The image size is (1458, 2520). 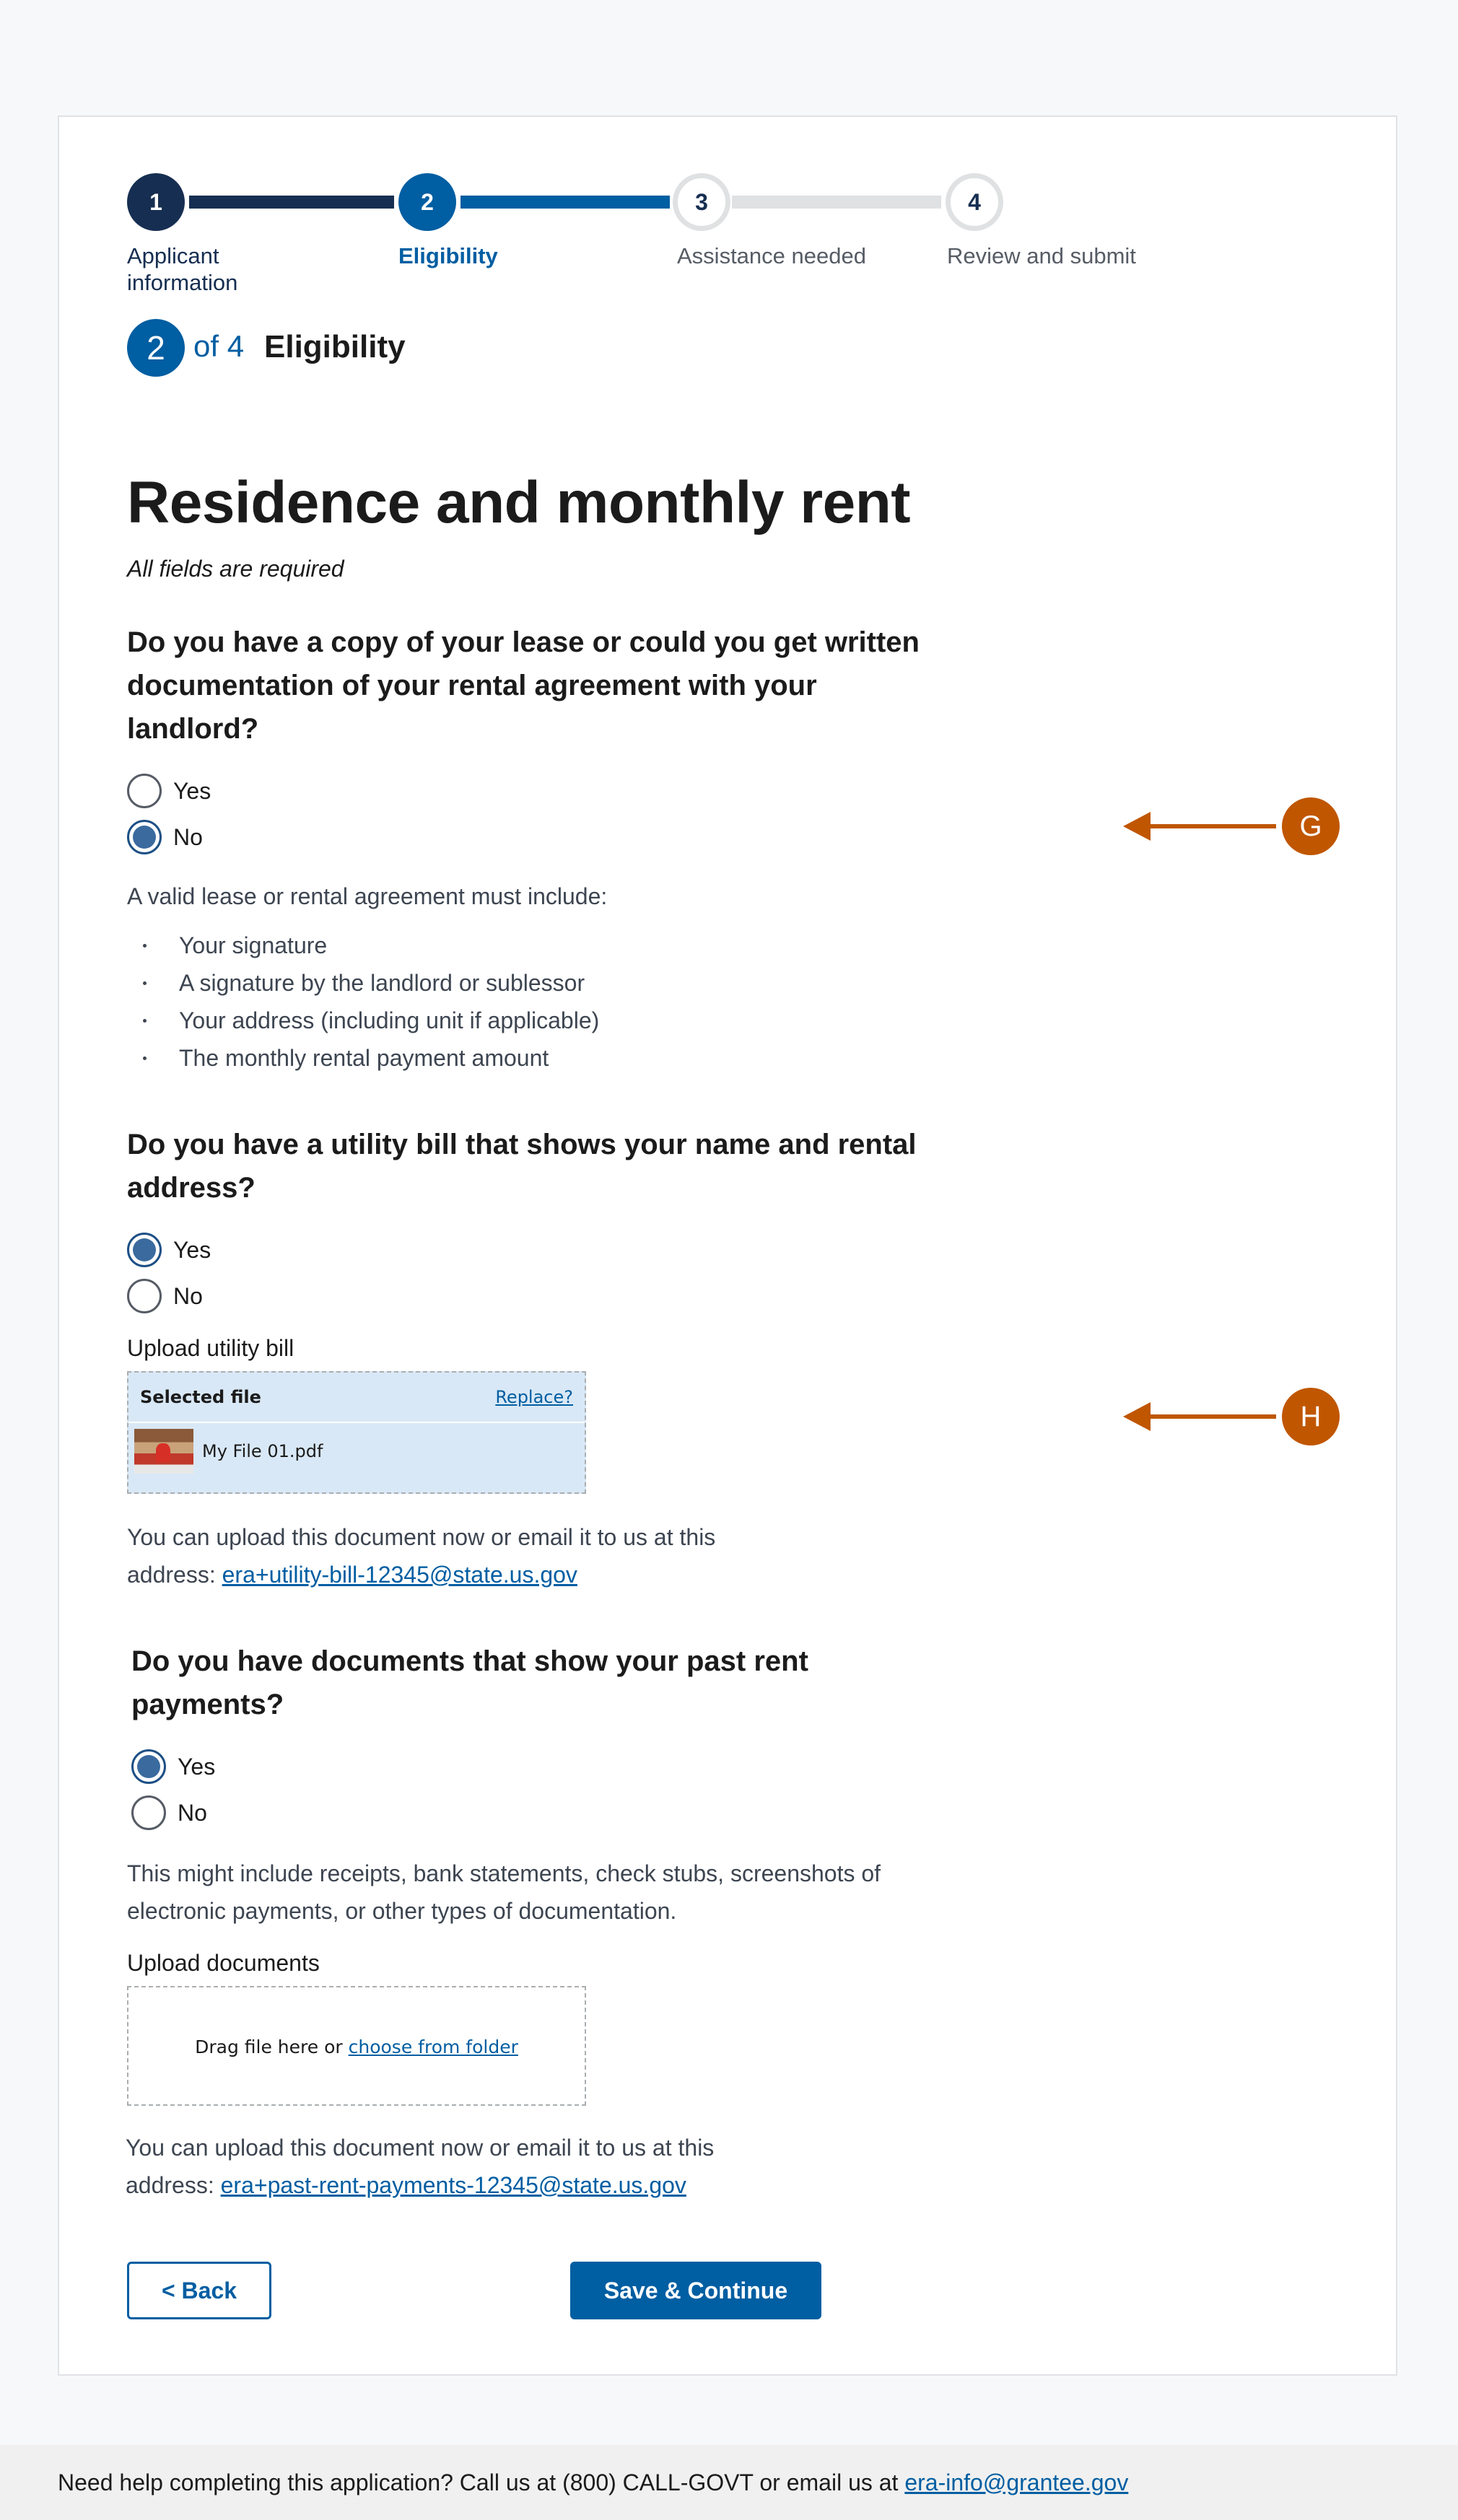 What do you see at coordinates (192, 791) in the screenshot?
I see `lease-yes-label: Yes` at bounding box center [192, 791].